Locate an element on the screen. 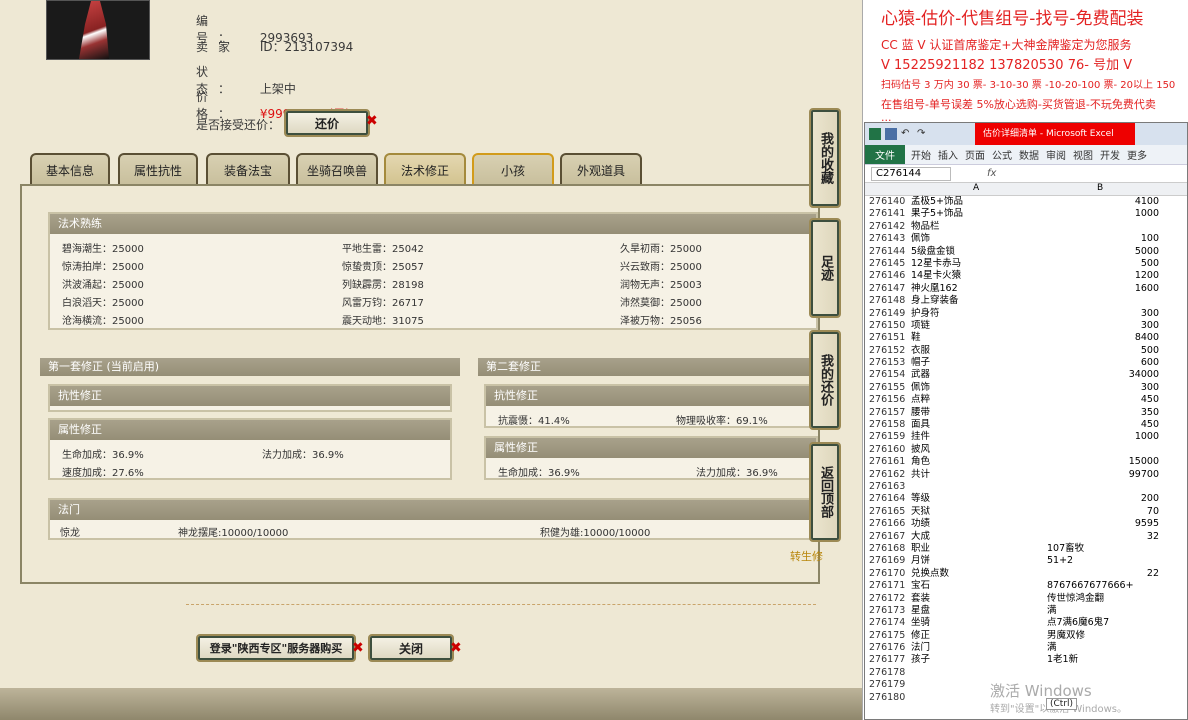  sheet-row: 276170 兑换点数 22 is located at coordinates (1026, 574).